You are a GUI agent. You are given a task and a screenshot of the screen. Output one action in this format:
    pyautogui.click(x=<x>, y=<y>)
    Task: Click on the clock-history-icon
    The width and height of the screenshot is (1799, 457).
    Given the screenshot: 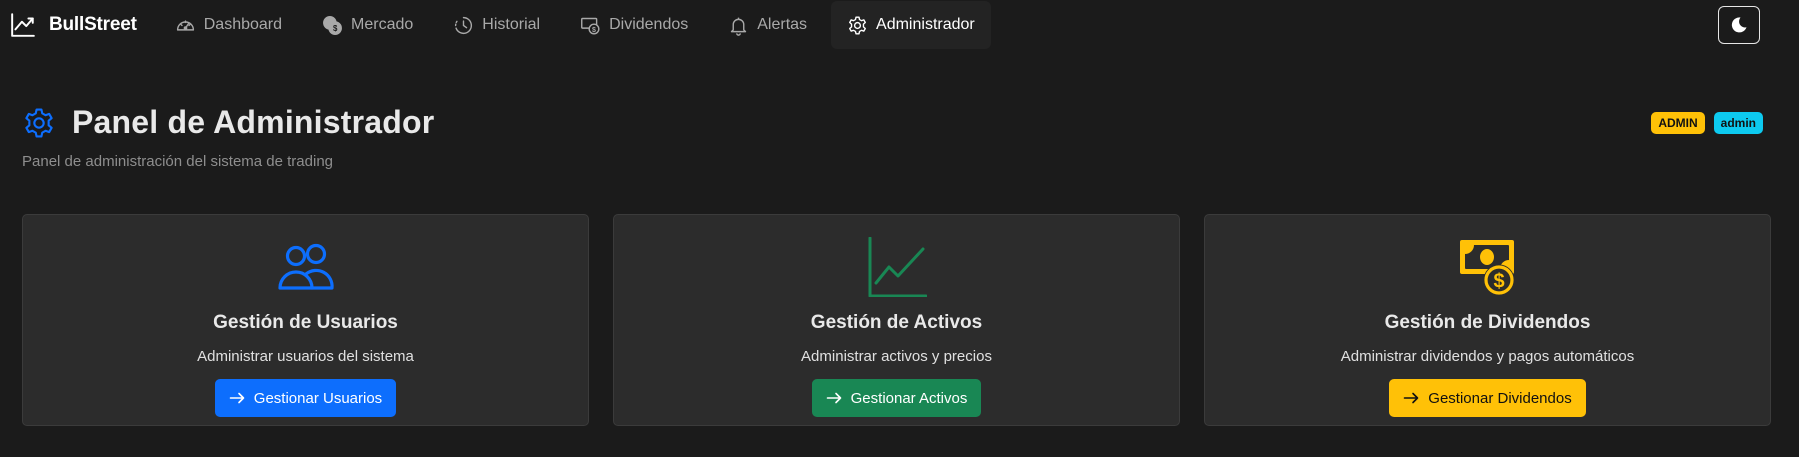 What is the action you would take?
    pyautogui.click(x=464, y=25)
    